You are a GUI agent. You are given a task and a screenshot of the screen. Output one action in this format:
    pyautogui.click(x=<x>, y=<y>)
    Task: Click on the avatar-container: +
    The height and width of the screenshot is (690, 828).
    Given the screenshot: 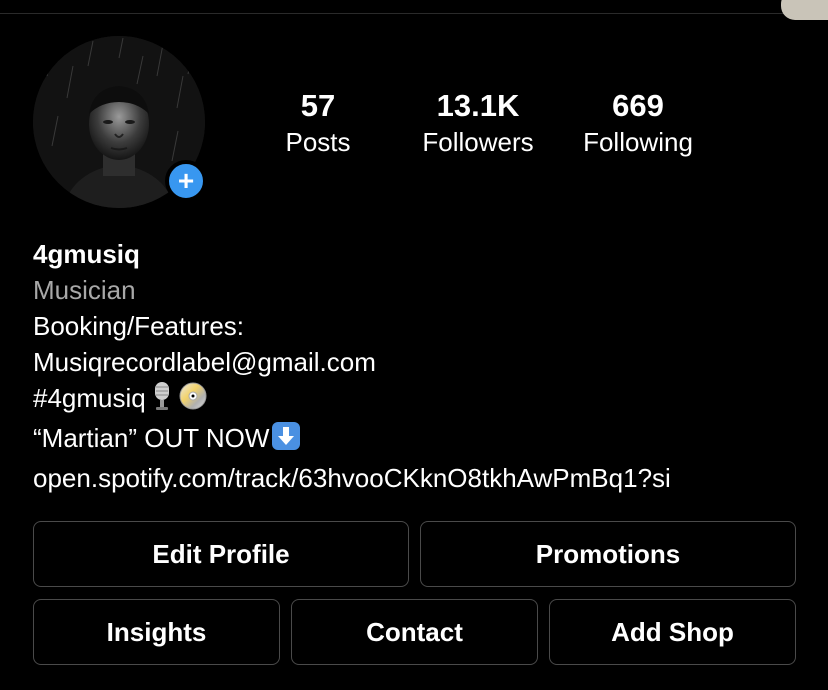 What is the action you would take?
    pyautogui.click(x=120, y=122)
    